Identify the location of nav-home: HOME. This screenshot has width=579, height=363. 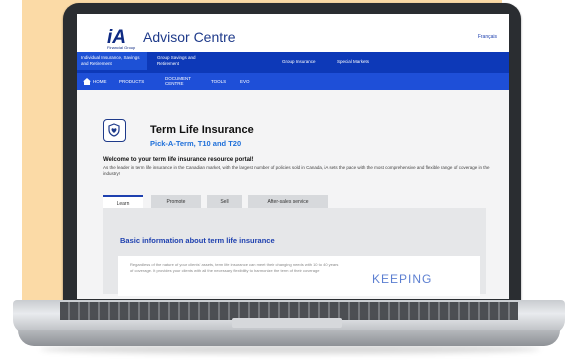
(100, 81).